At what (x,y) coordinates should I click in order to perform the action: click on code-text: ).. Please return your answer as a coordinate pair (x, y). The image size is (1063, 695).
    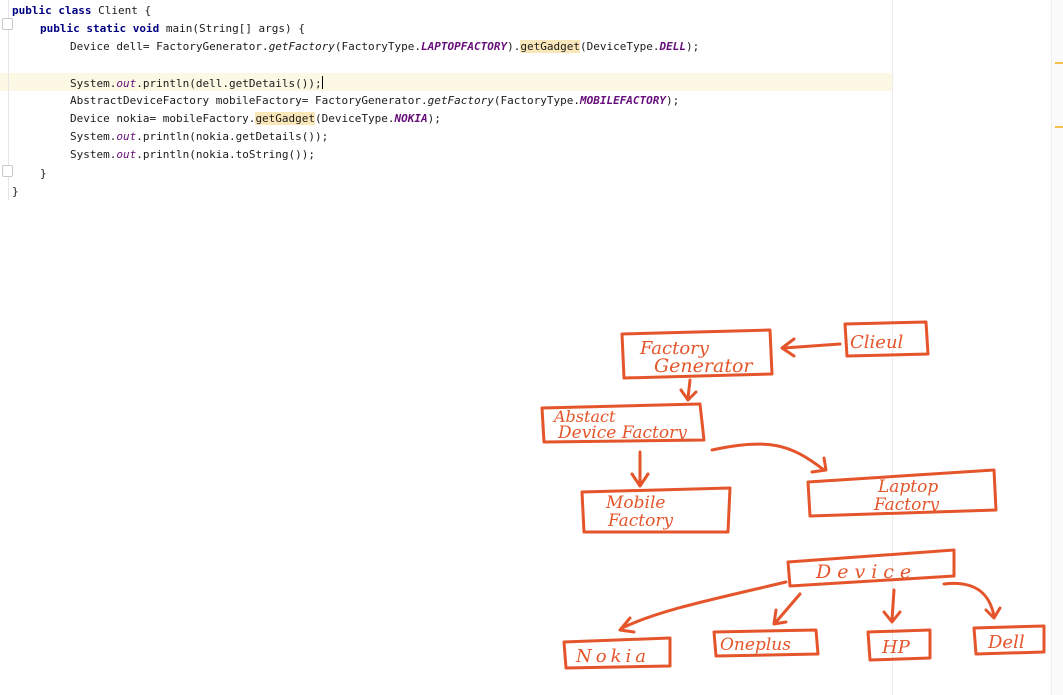
    Looking at the image, I should click on (514, 46).